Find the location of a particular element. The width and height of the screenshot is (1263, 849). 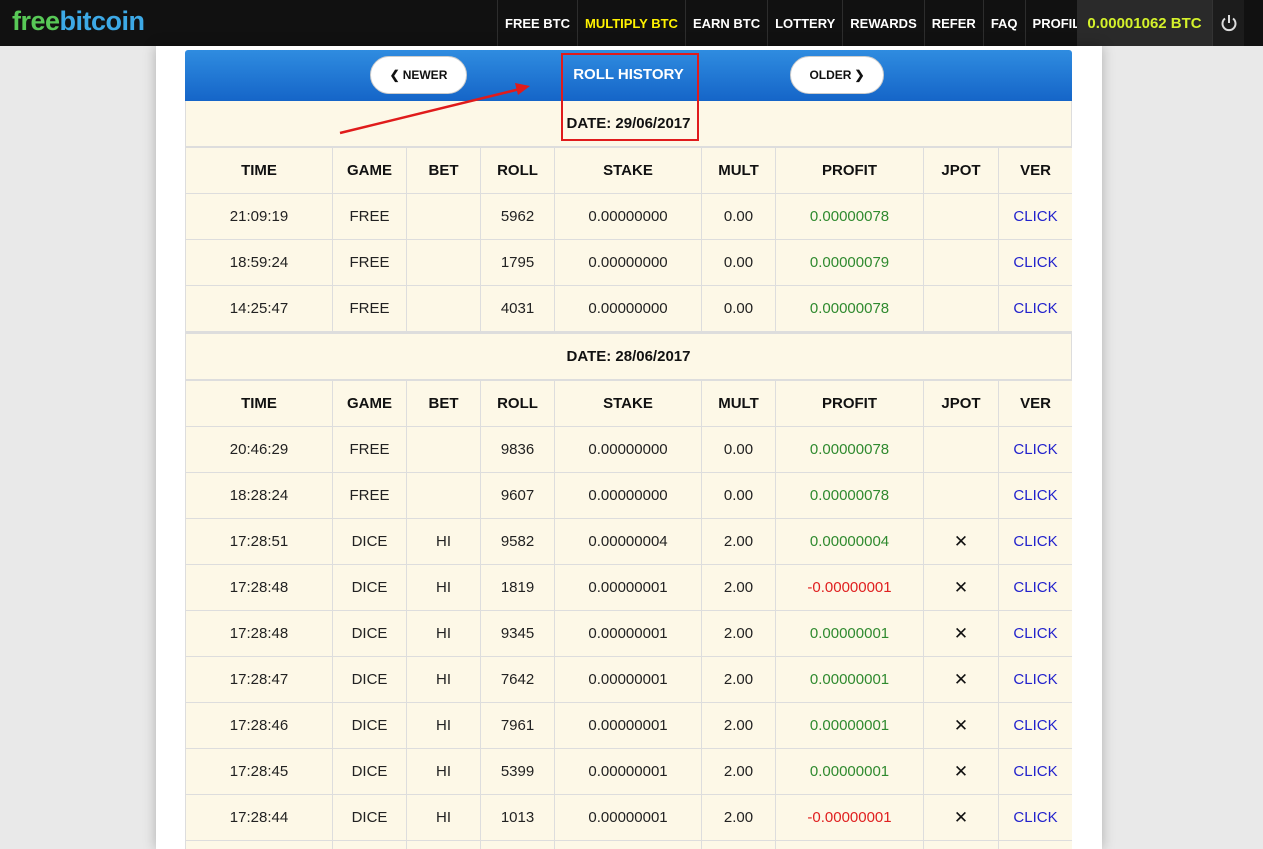

nav-item-free-btc: FREE BTC is located at coordinates (537, 23).